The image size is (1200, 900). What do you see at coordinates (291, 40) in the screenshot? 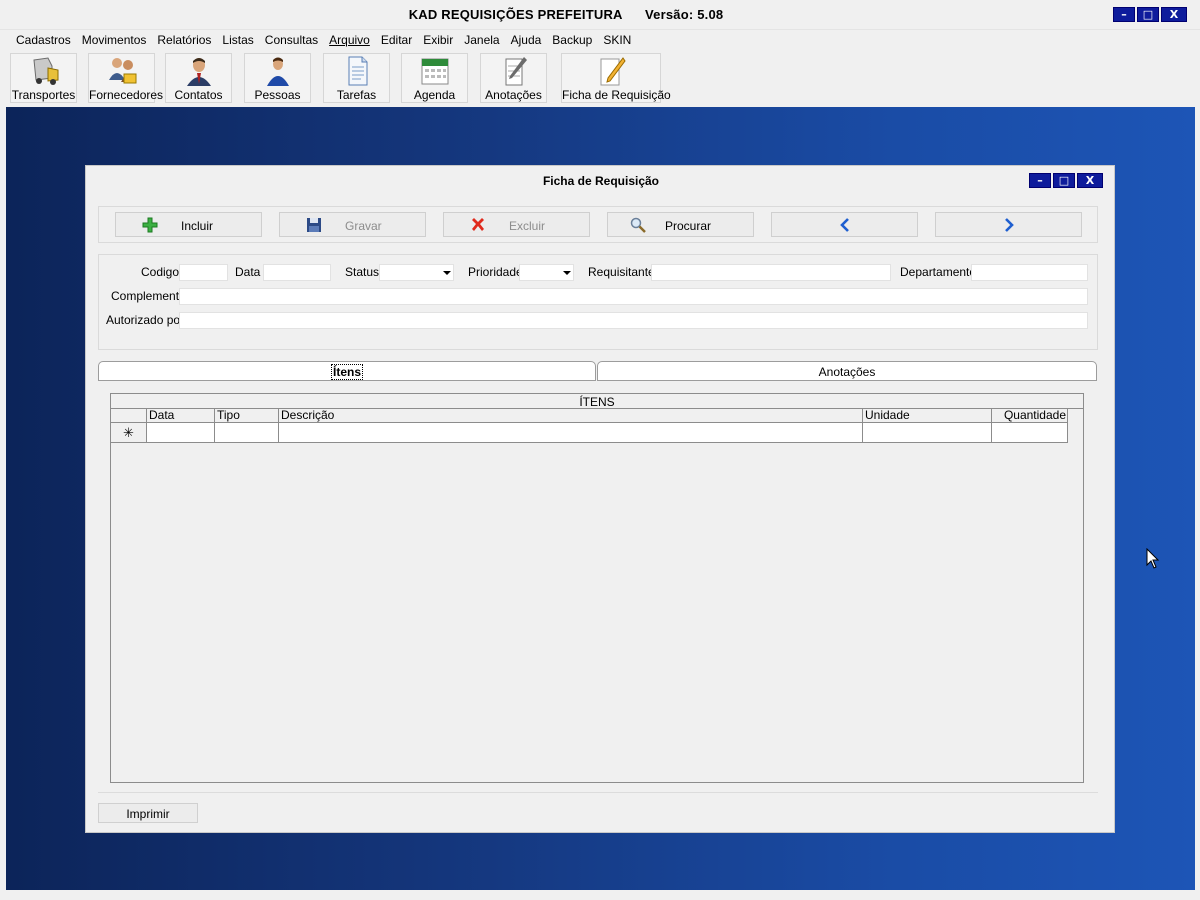
I see `menu-consultas: Consultas` at bounding box center [291, 40].